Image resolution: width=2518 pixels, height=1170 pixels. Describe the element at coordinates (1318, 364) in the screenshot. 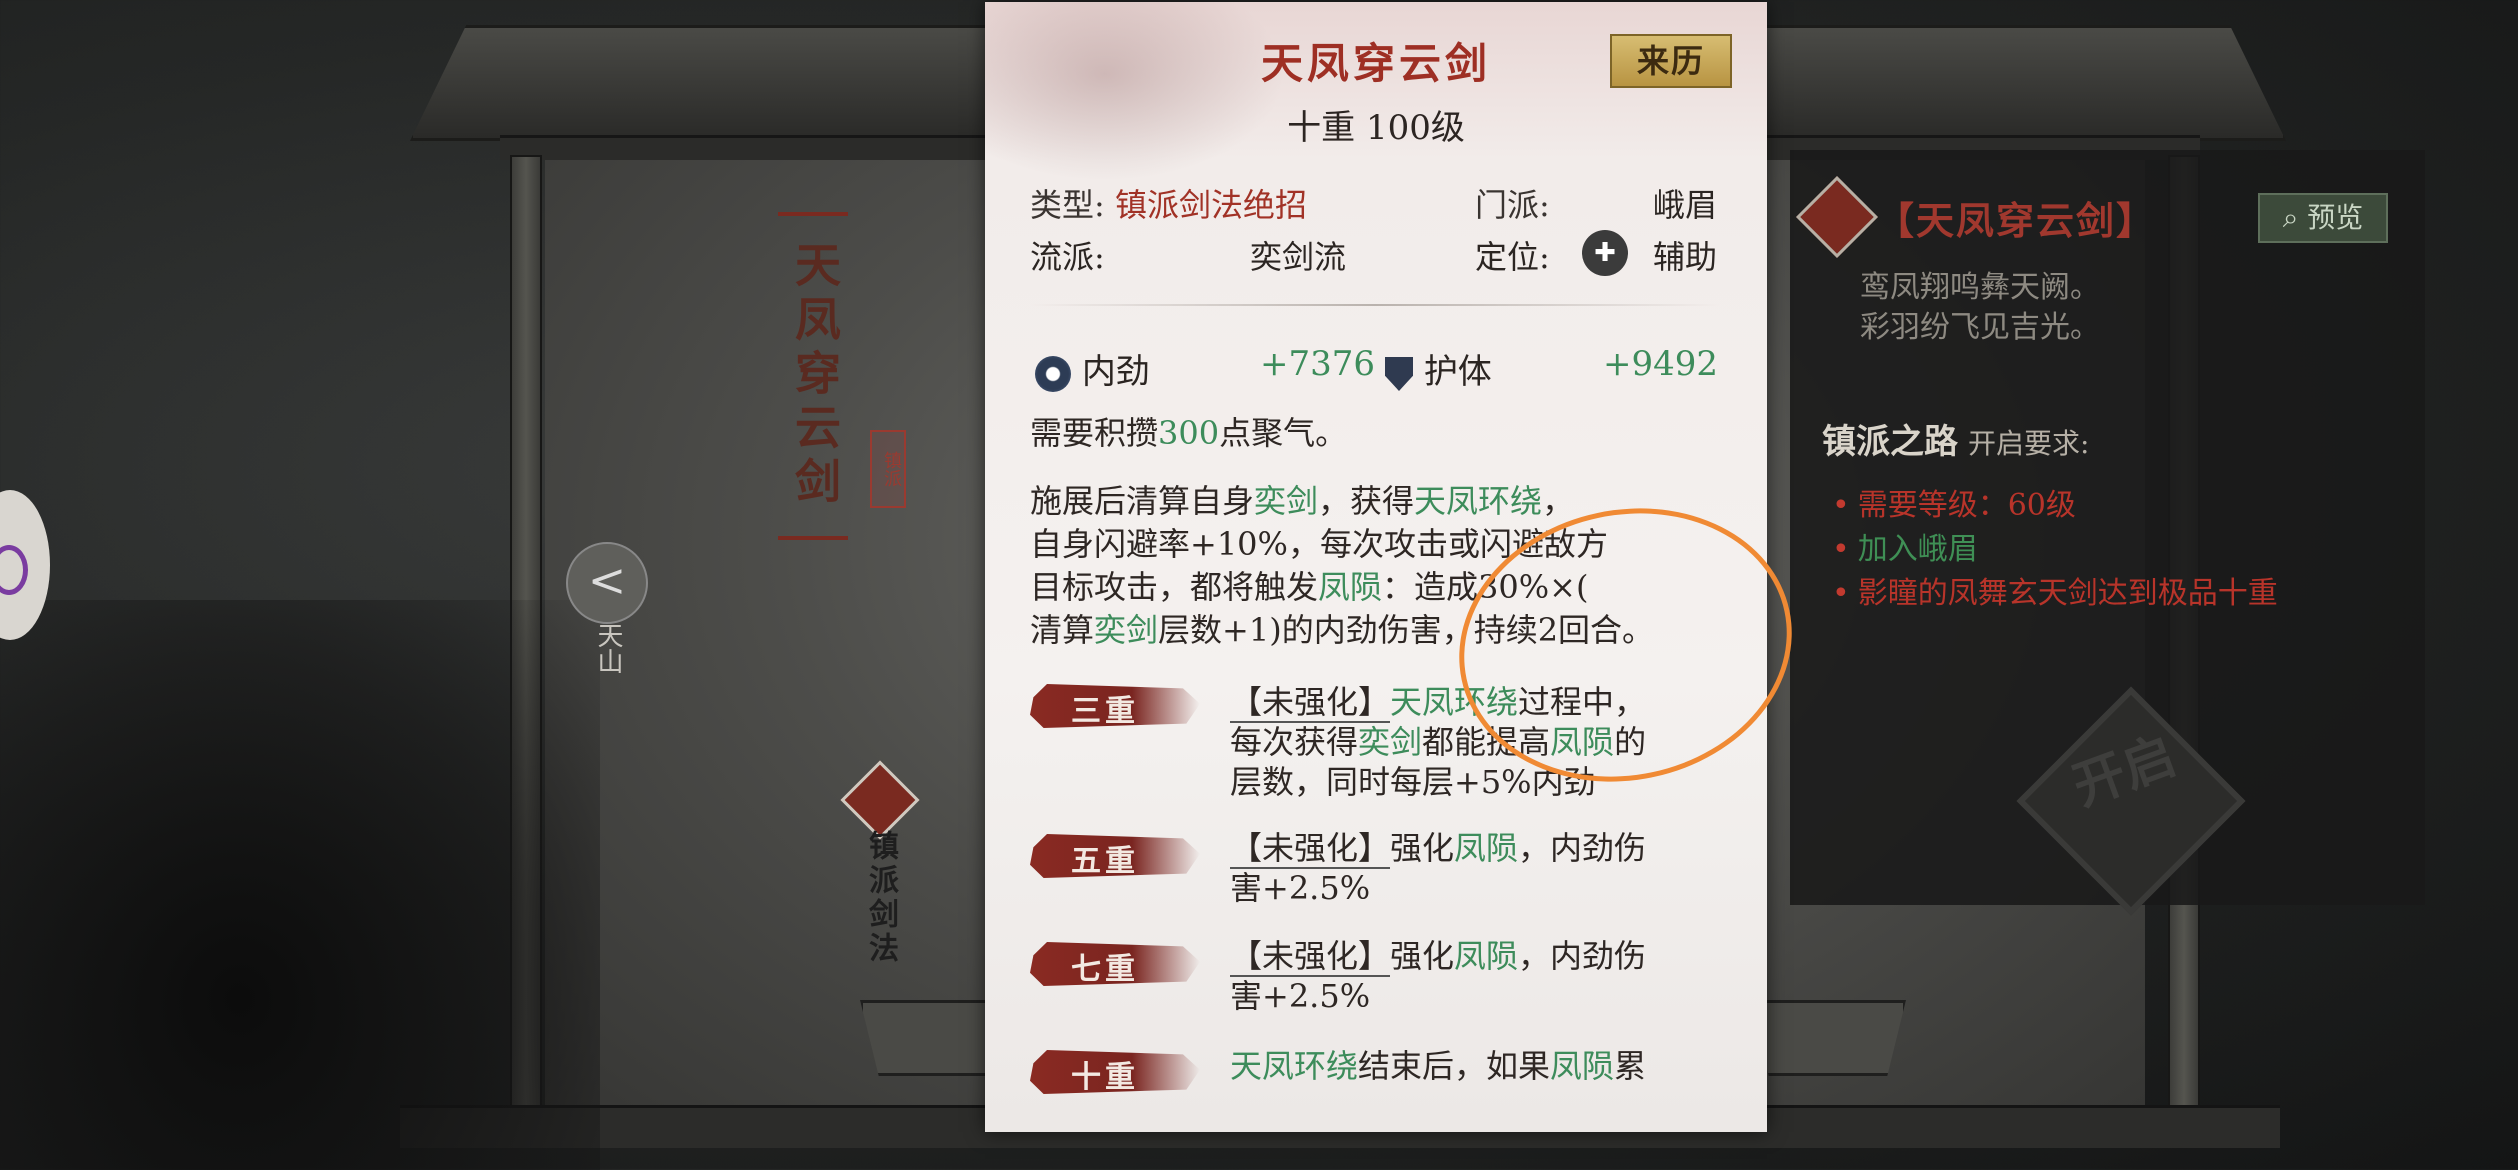

I see `stat-internal-force-value: +7376` at that location.